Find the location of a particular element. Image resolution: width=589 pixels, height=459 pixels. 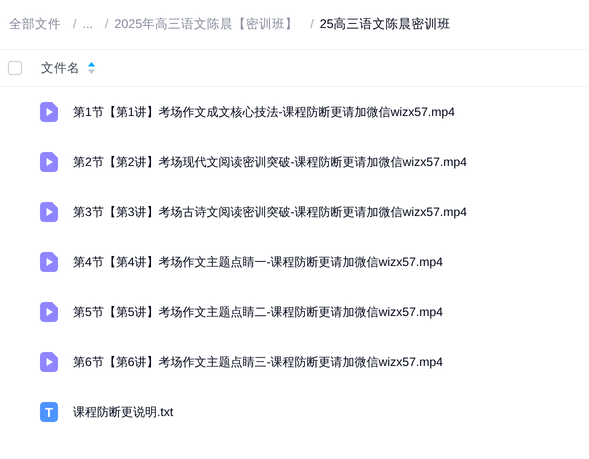

file-name: 课程防断更说明.txt is located at coordinates (123, 412).